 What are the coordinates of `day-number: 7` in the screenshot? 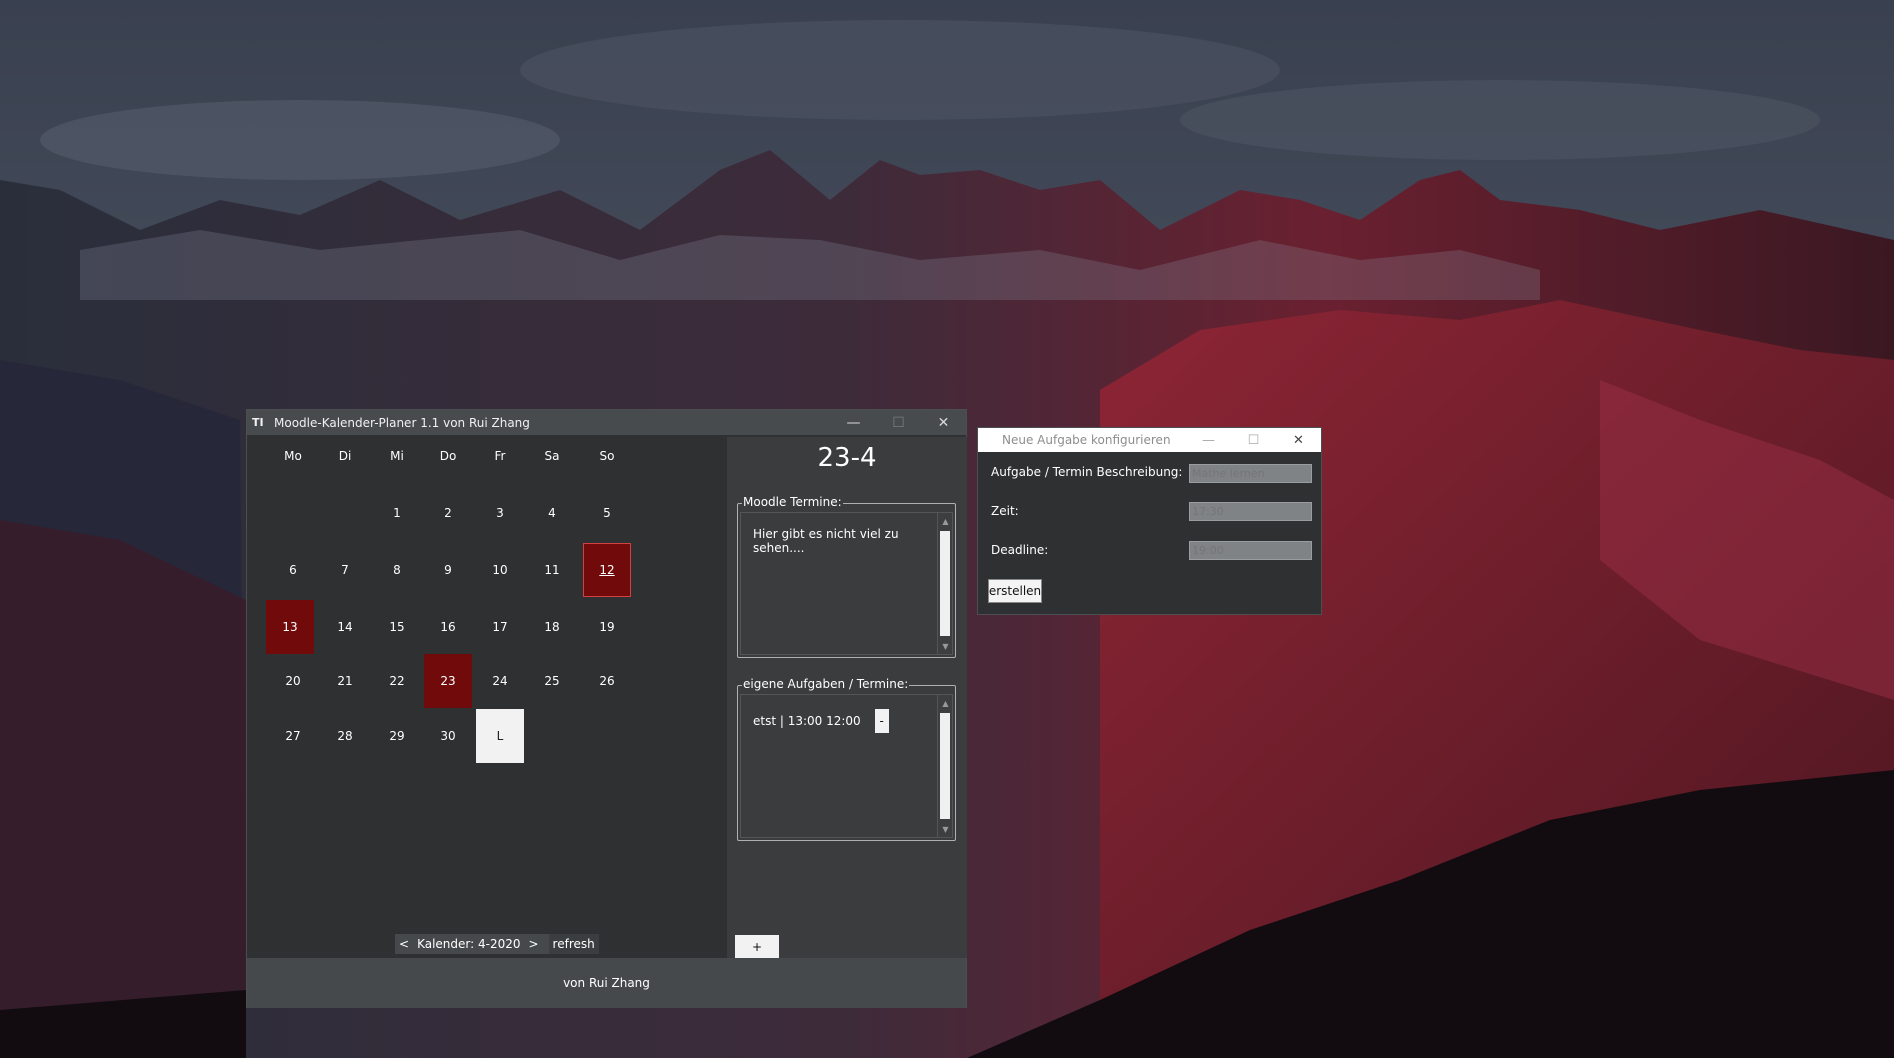 It's located at (345, 570).